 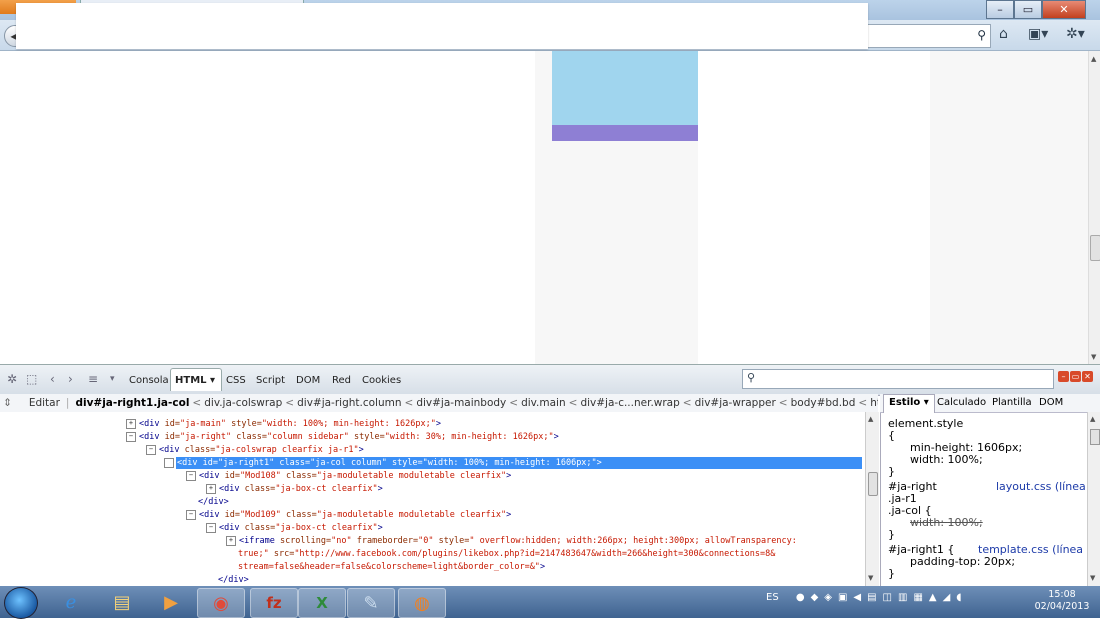 What do you see at coordinates (260, 489) in the screenshot?
I see `html-attr: class=` at bounding box center [260, 489].